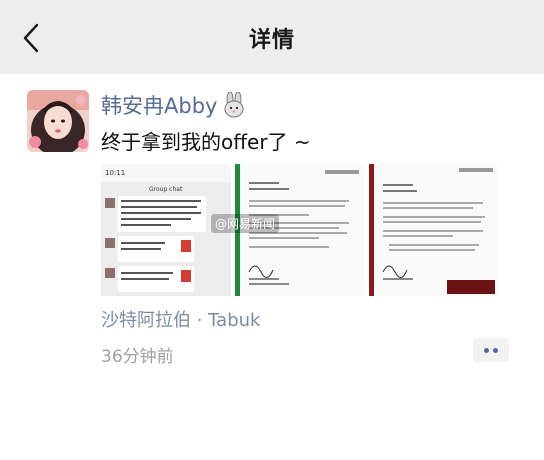  Describe the element at coordinates (491, 350) in the screenshot. I see `more-actions-button` at that location.